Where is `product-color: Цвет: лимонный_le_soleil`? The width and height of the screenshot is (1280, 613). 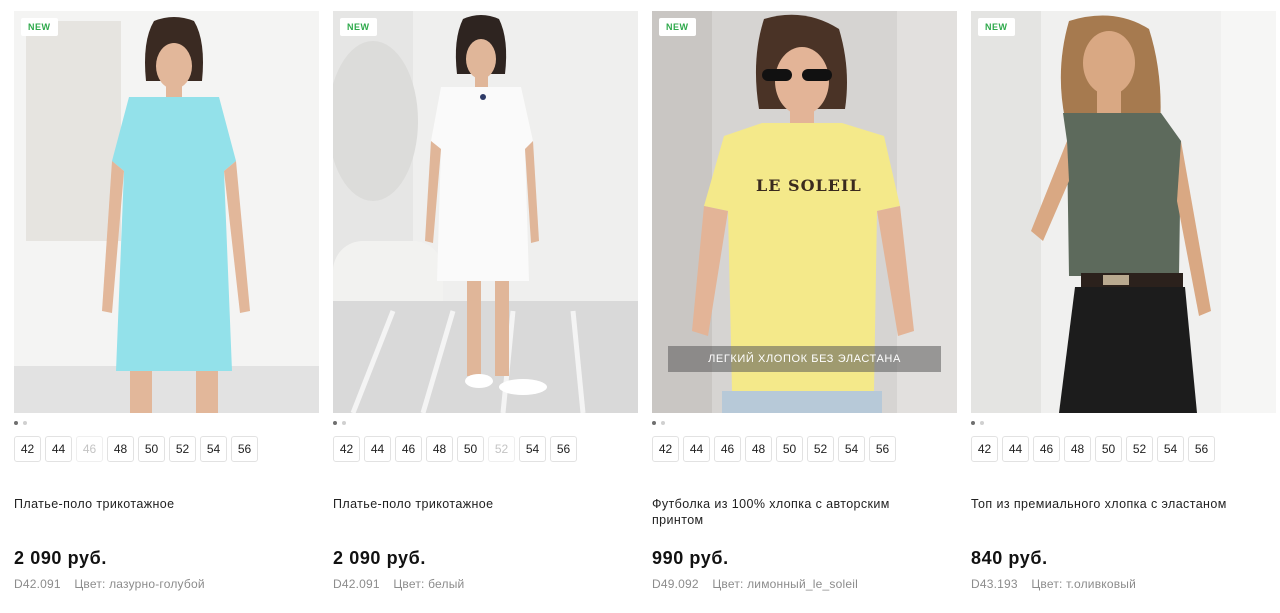
product-color: Цвет: лимонный_le_soleil is located at coordinates (785, 584).